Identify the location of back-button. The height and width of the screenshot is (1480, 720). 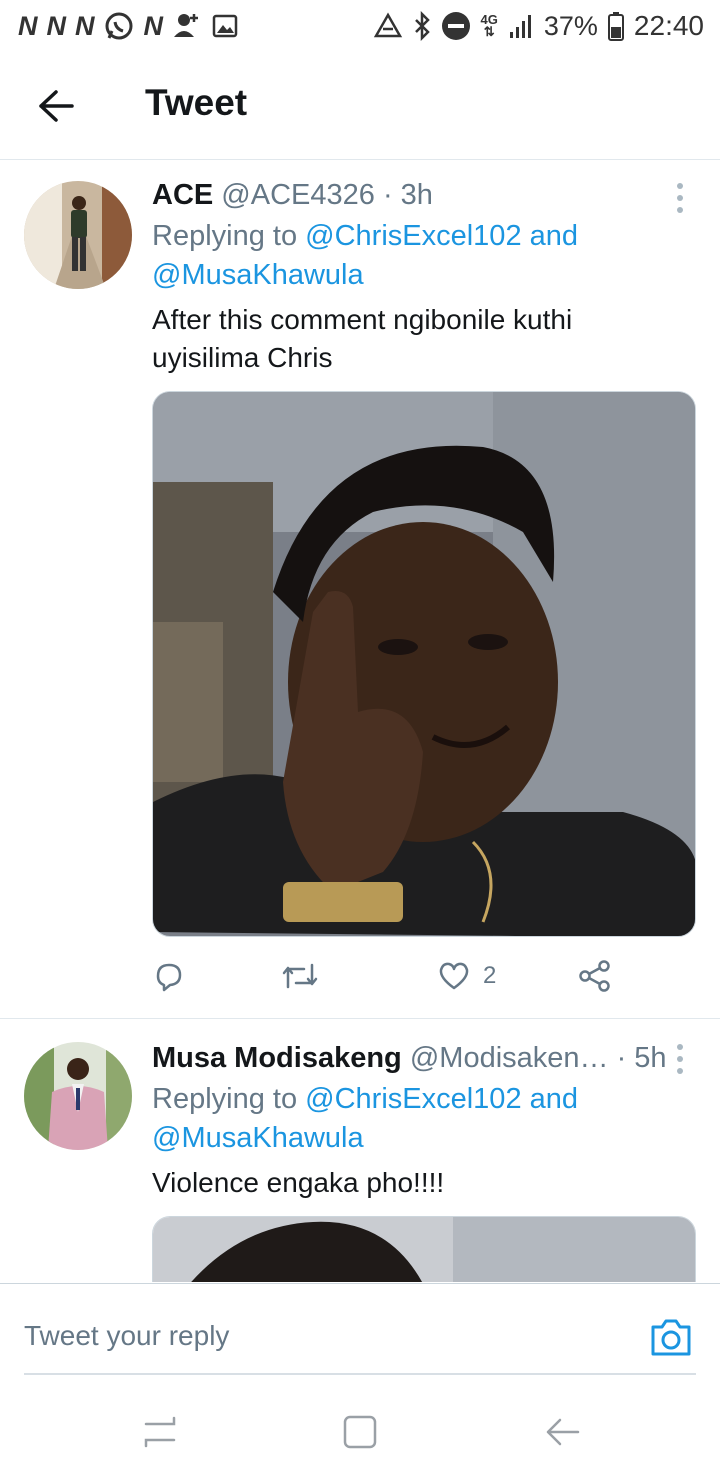
(56, 106).